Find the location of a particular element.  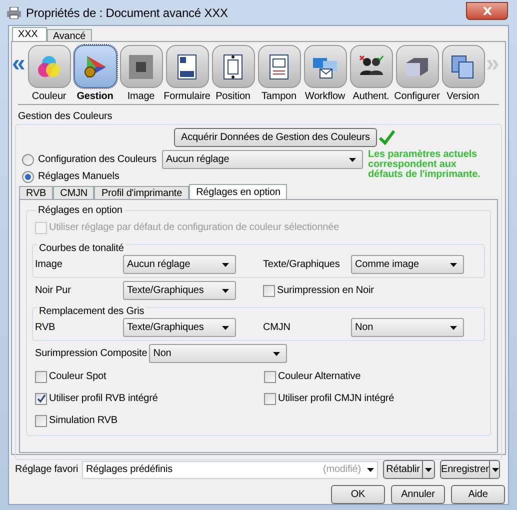

checkbox-label: Surimpression en Noir is located at coordinates (325, 290).